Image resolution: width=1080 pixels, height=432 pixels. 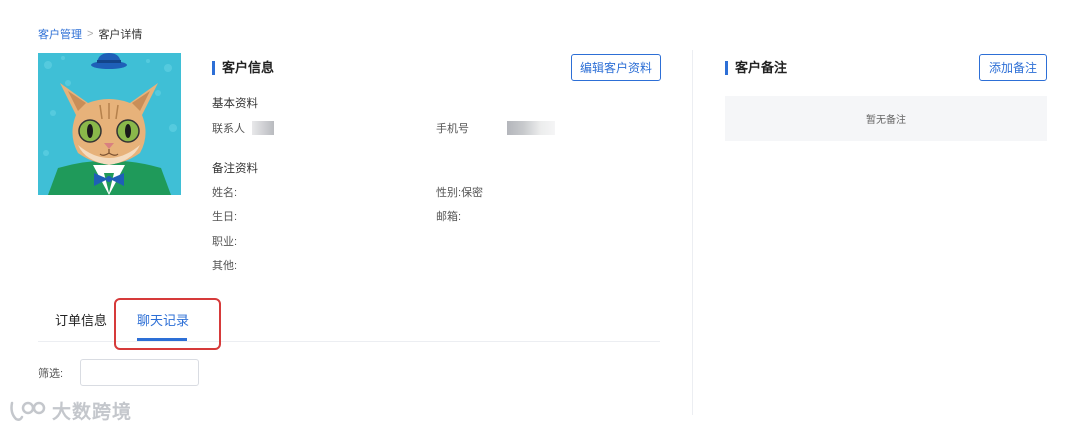 What do you see at coordinates (225, 217) in the screenshot?
I see `birthday-label: 生日:` at bounding box center [225, 217].